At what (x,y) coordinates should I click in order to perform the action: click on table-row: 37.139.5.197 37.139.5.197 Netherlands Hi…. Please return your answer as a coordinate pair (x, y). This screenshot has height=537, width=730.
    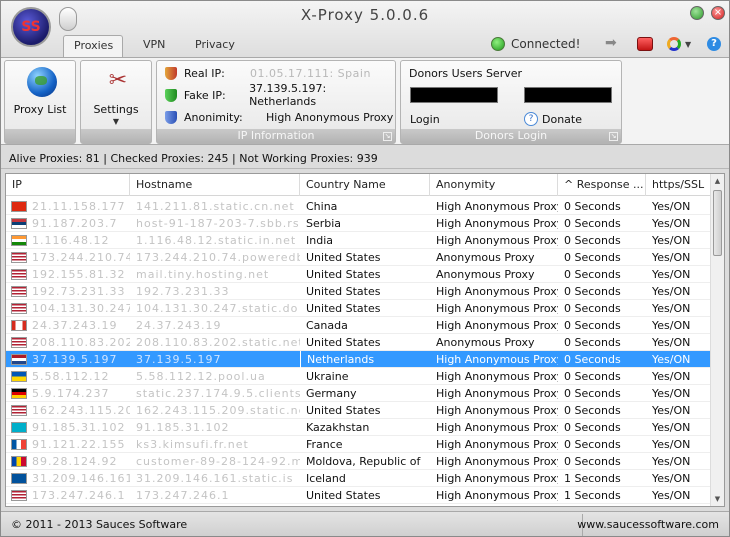
    Looking at the image, I should click on (359, 359).